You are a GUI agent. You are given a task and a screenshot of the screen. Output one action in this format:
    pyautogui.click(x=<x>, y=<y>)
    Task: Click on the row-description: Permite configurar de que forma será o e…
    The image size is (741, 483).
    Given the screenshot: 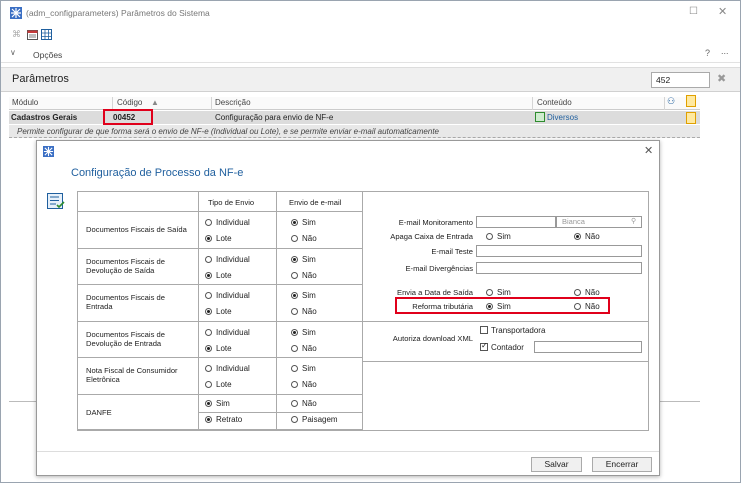 What is the action you would take?
    pyautogui.click(x=228, y=131)
    